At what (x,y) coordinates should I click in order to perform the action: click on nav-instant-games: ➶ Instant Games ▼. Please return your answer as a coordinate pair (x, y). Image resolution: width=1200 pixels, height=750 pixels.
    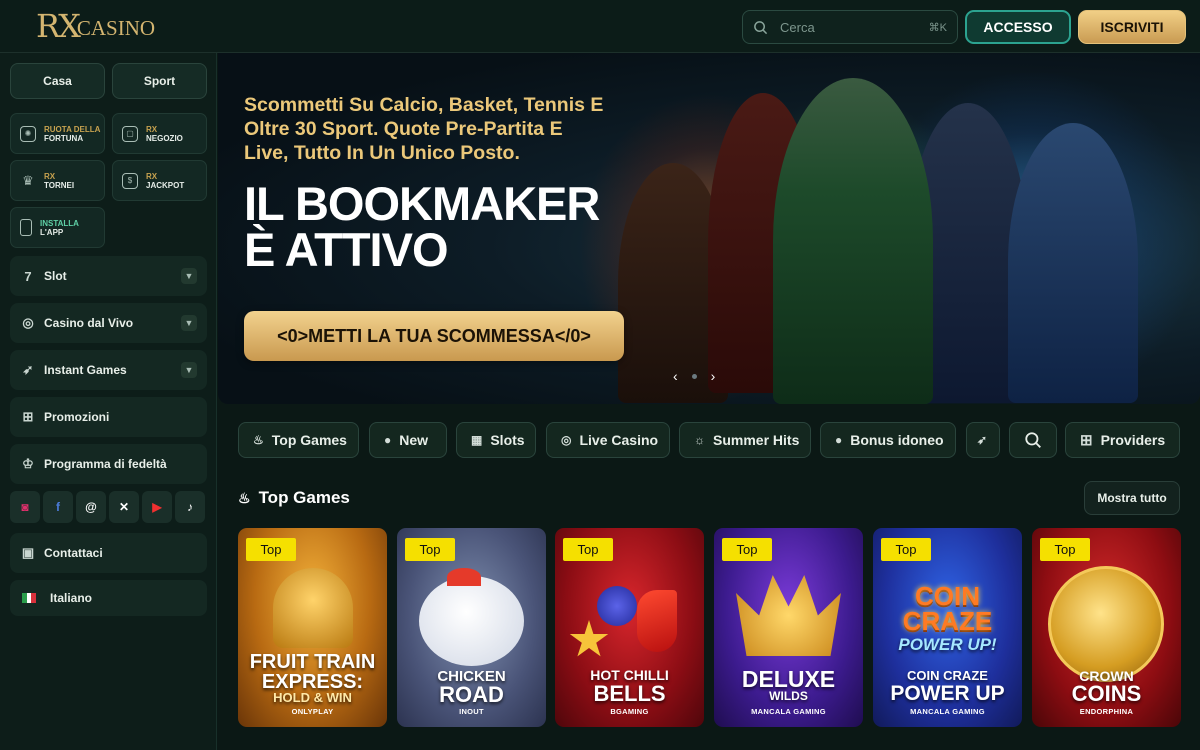
    Looking at the image, I should click on (108, 370).